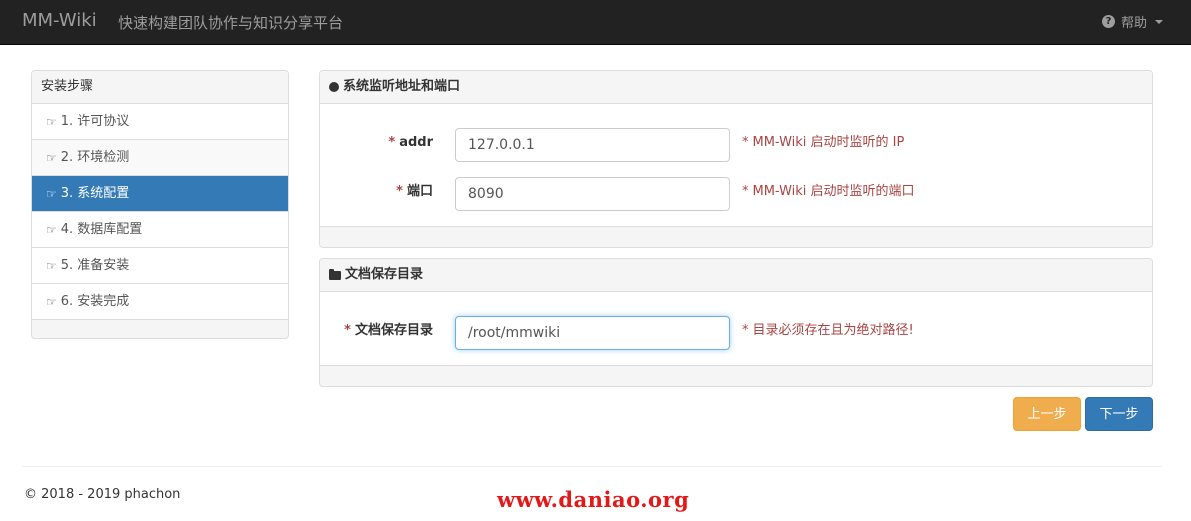 Image resolution: width=1191 pixels, height=521 pixels. Describe the element at coordinates (388, 330) in the screenshot. I see `doc-dir-label: * 文档保存目录` at that location.